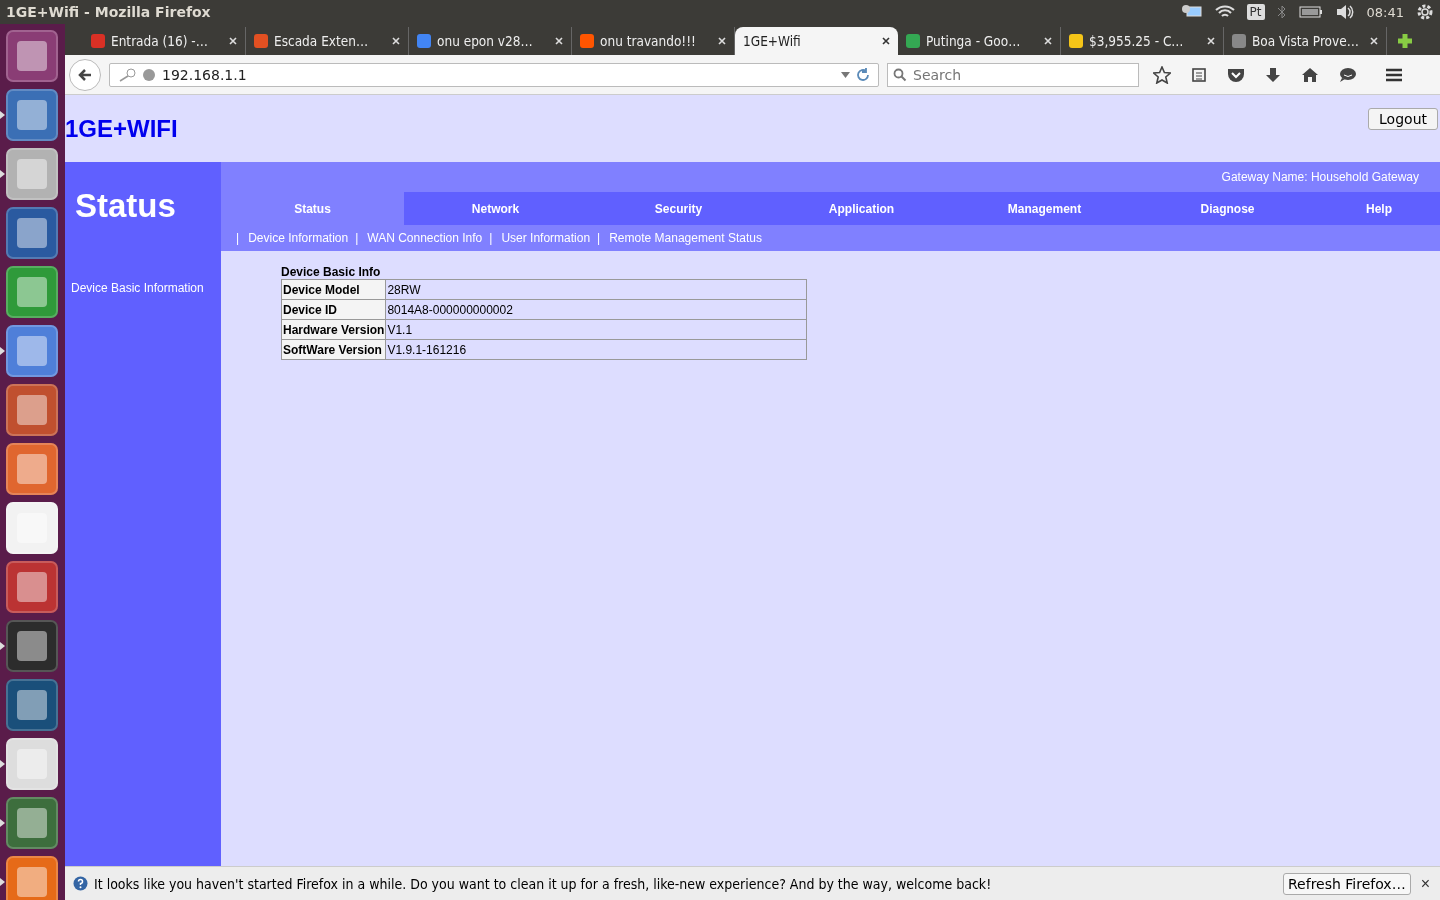 Image resolution: width=1440 pixels, height=900 pixels. What do you see at coordinates (333, 329) in the screenshot?
I see `row-label: Hardware Version` at bounding box center [333, 329].